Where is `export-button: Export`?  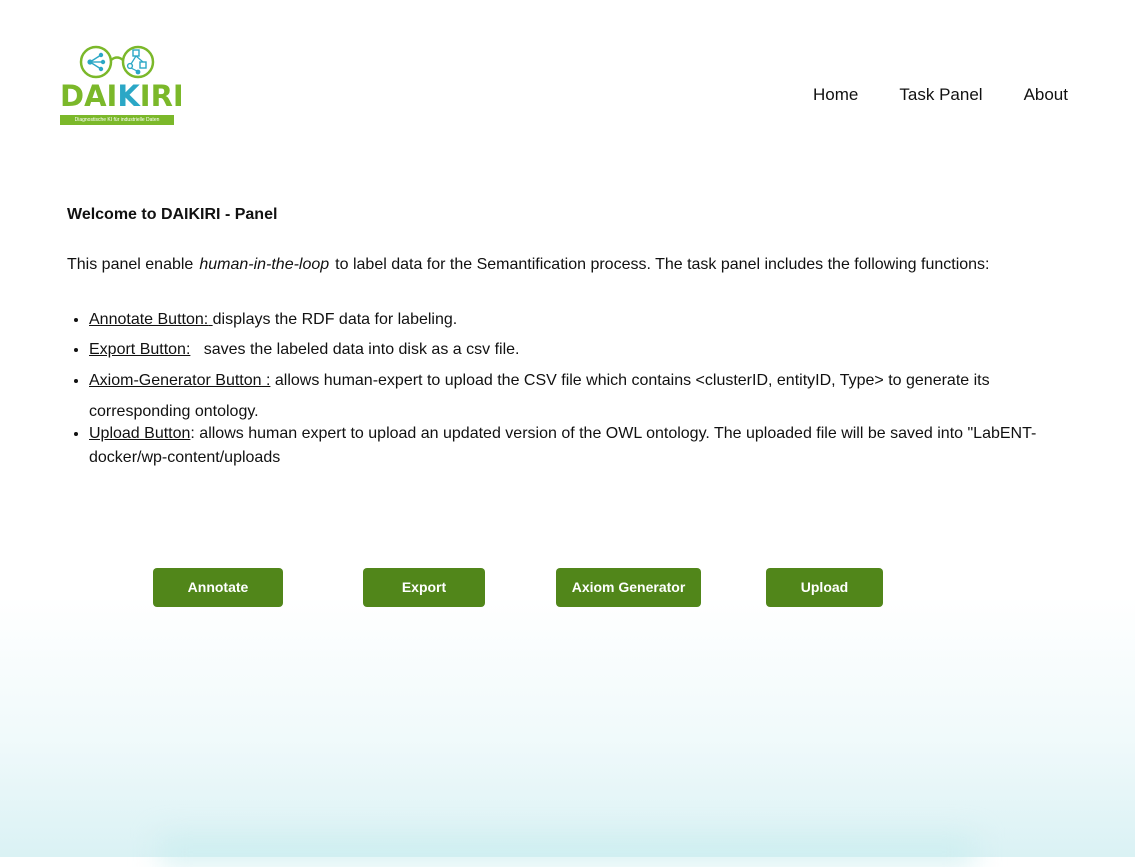 export-button: Export is located at coordinates (424, 587).